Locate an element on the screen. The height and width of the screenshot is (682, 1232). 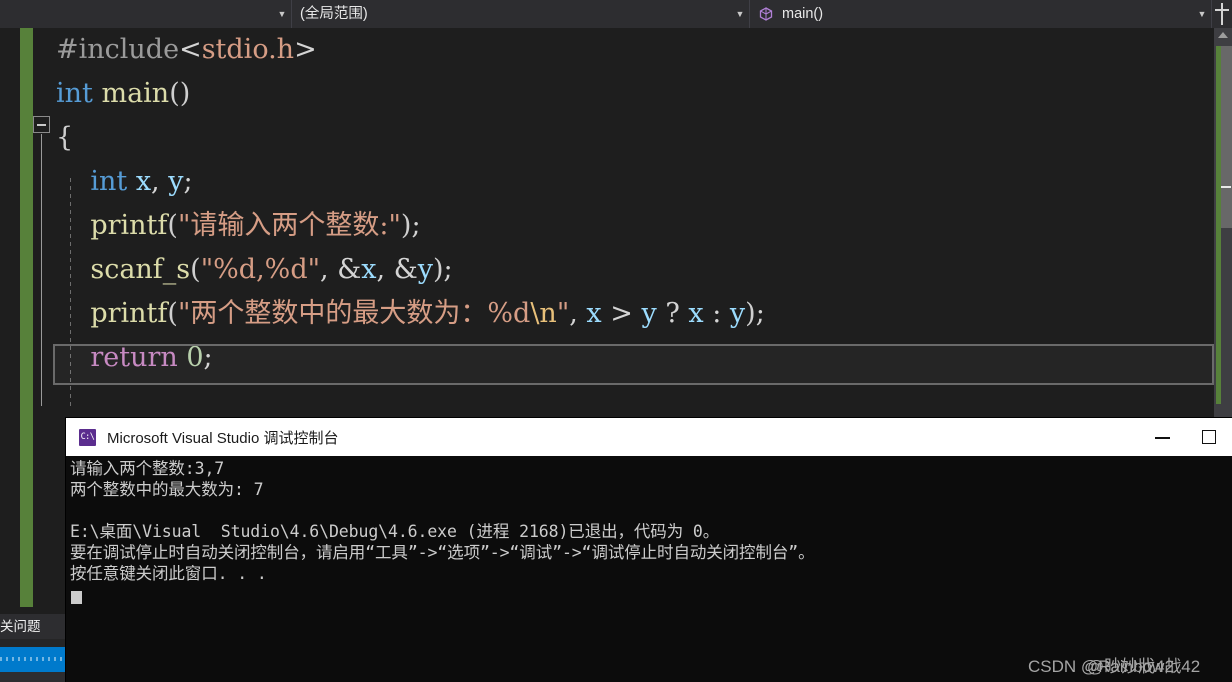
minimize-button is located at coordinates (1163, 437).